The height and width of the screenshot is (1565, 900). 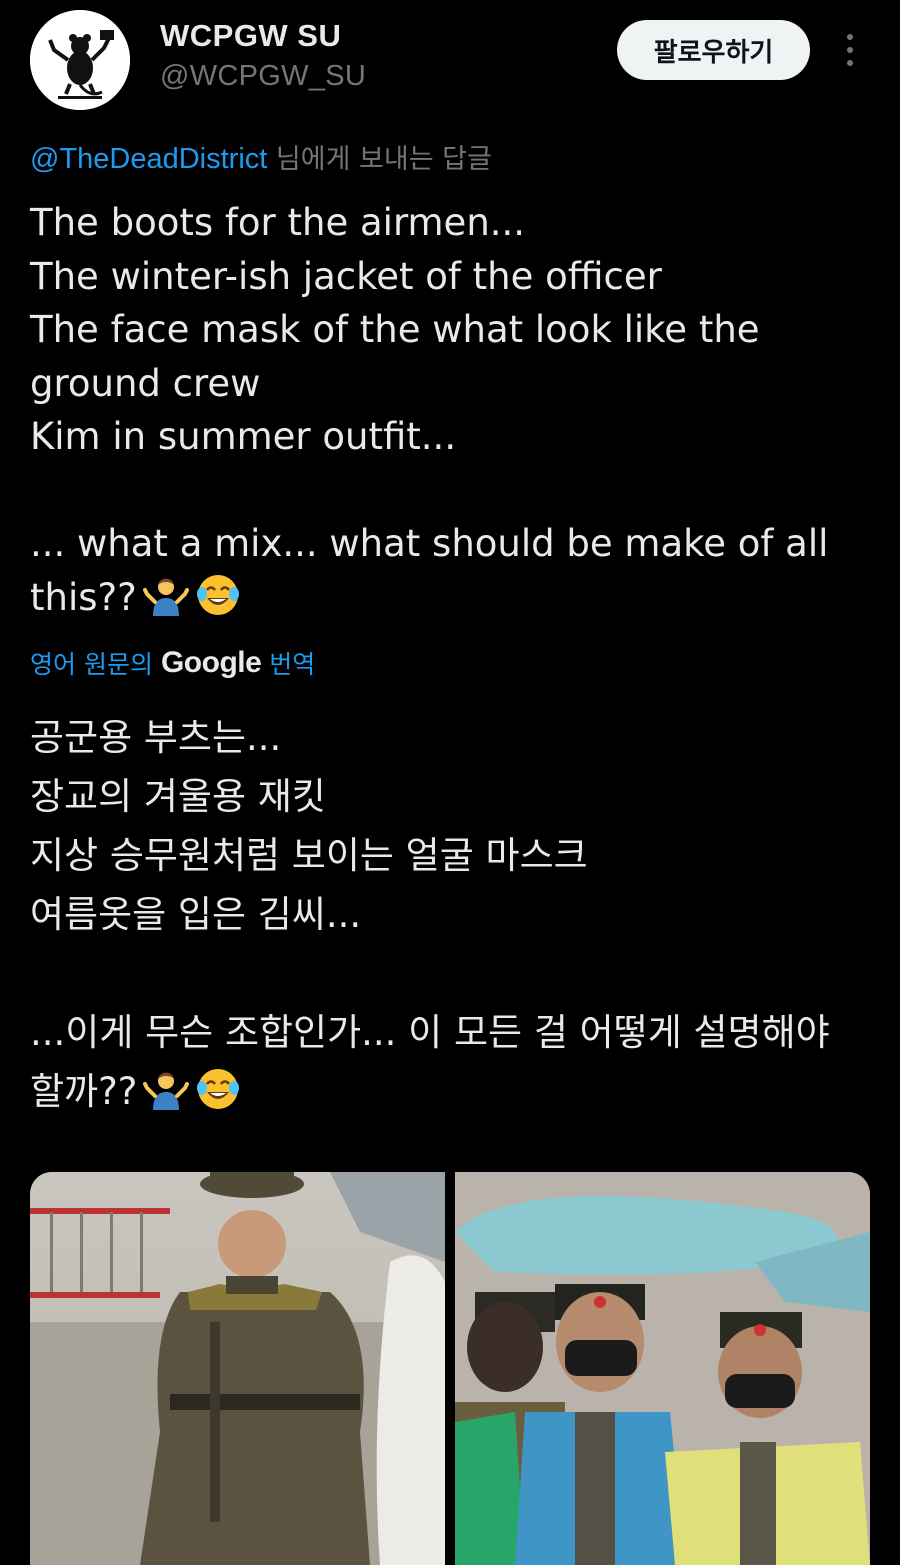 I want to click on translated-line-last: 할까??, so click(x=450, y=1091).